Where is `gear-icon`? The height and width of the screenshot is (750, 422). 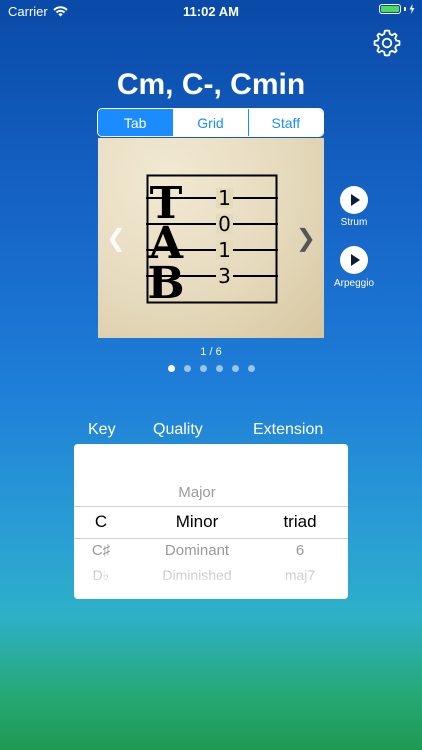
gear-icon is located at coordinates (387, 43).